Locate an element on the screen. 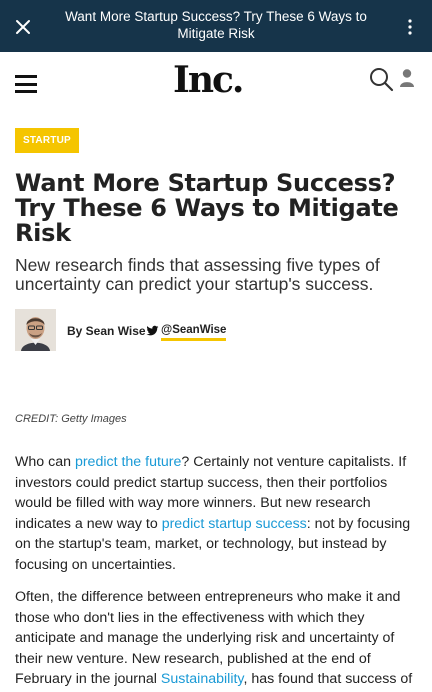 The width and height of the screenshot is (432, 692). site-header: Inc. is located at coordinates (216, 81).